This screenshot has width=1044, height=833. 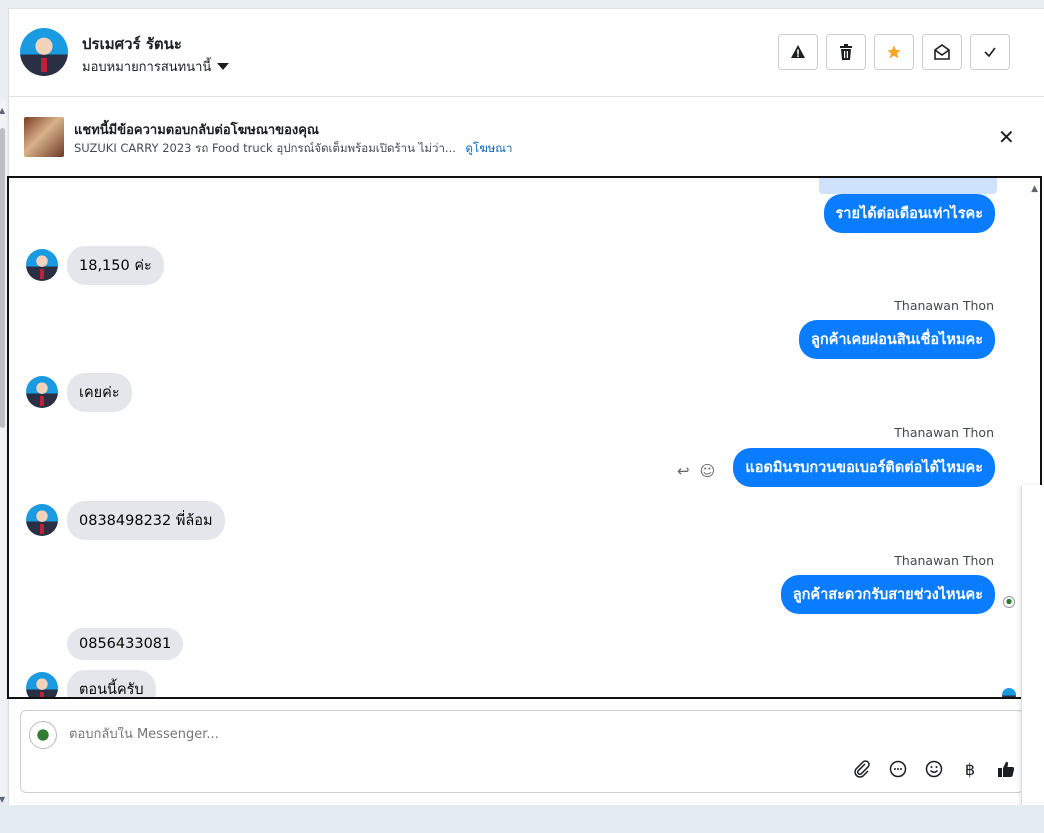 I want to click on view-ad-link: ดูโฆษณา, so click(x=489, y=148).